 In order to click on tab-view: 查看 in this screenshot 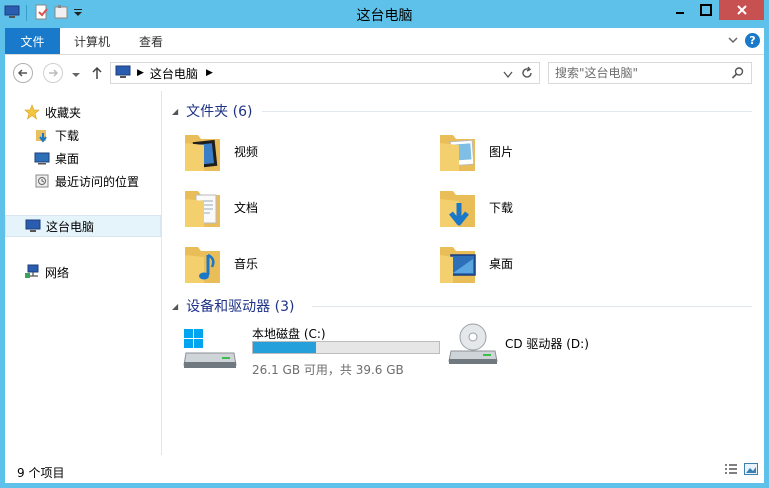, I will do `click(151, 41)`.